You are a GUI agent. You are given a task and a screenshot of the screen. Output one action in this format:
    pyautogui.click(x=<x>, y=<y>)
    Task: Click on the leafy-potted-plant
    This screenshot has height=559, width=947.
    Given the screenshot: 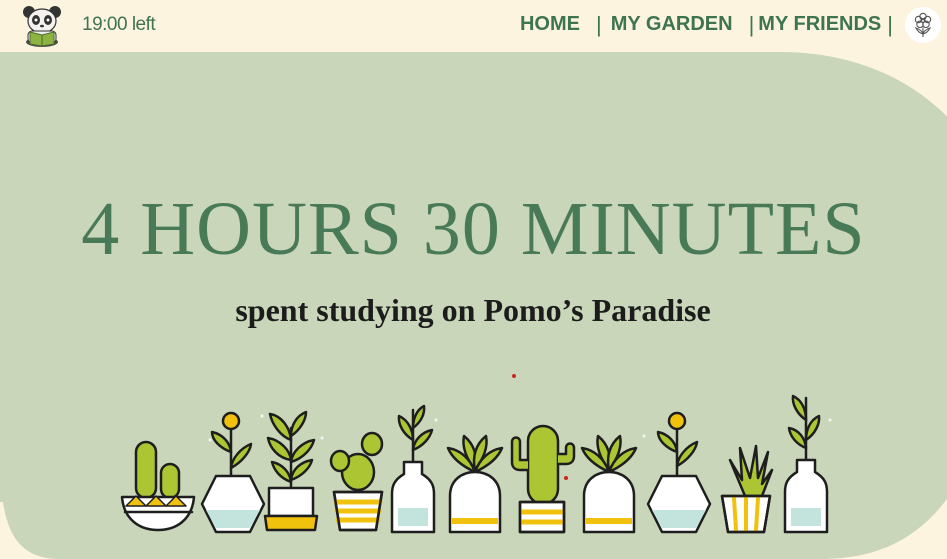 What is the action you would take?
    pyautogui.click(x=291, y=471)
    